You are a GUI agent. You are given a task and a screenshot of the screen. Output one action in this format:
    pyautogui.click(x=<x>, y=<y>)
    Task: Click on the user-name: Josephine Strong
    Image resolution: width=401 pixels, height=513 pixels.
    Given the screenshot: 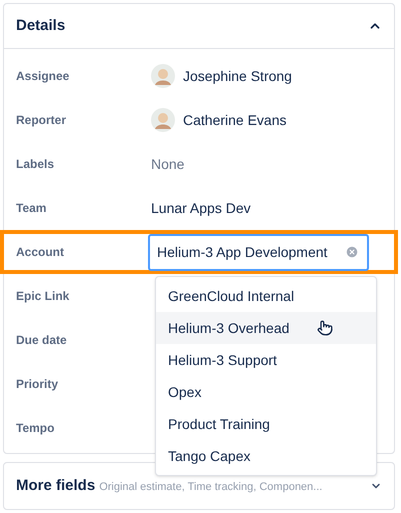 What is the action you would take?
    pyautogui.click(x=237, y=76)
    